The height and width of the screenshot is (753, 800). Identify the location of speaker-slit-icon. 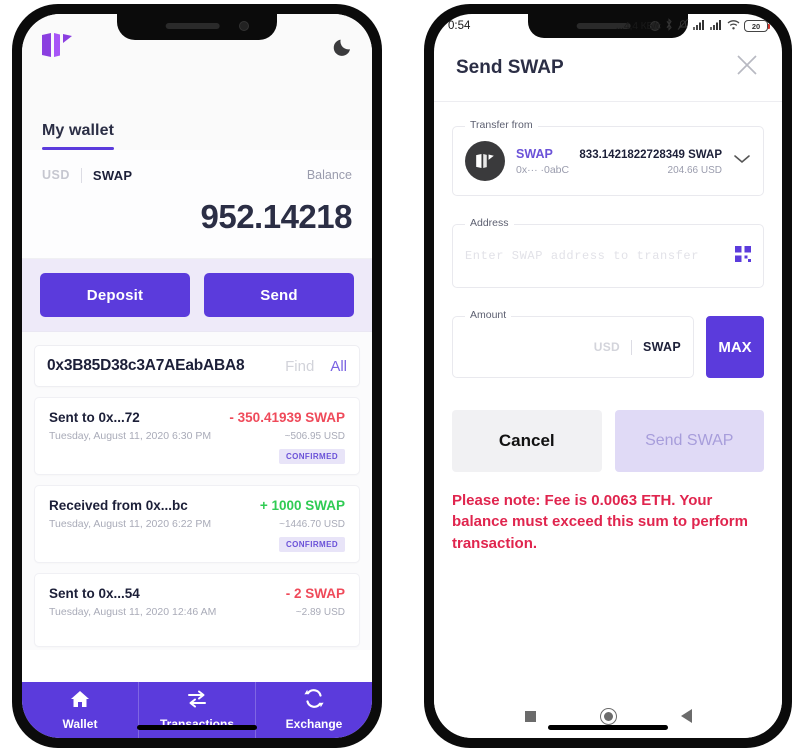
(192, 26).